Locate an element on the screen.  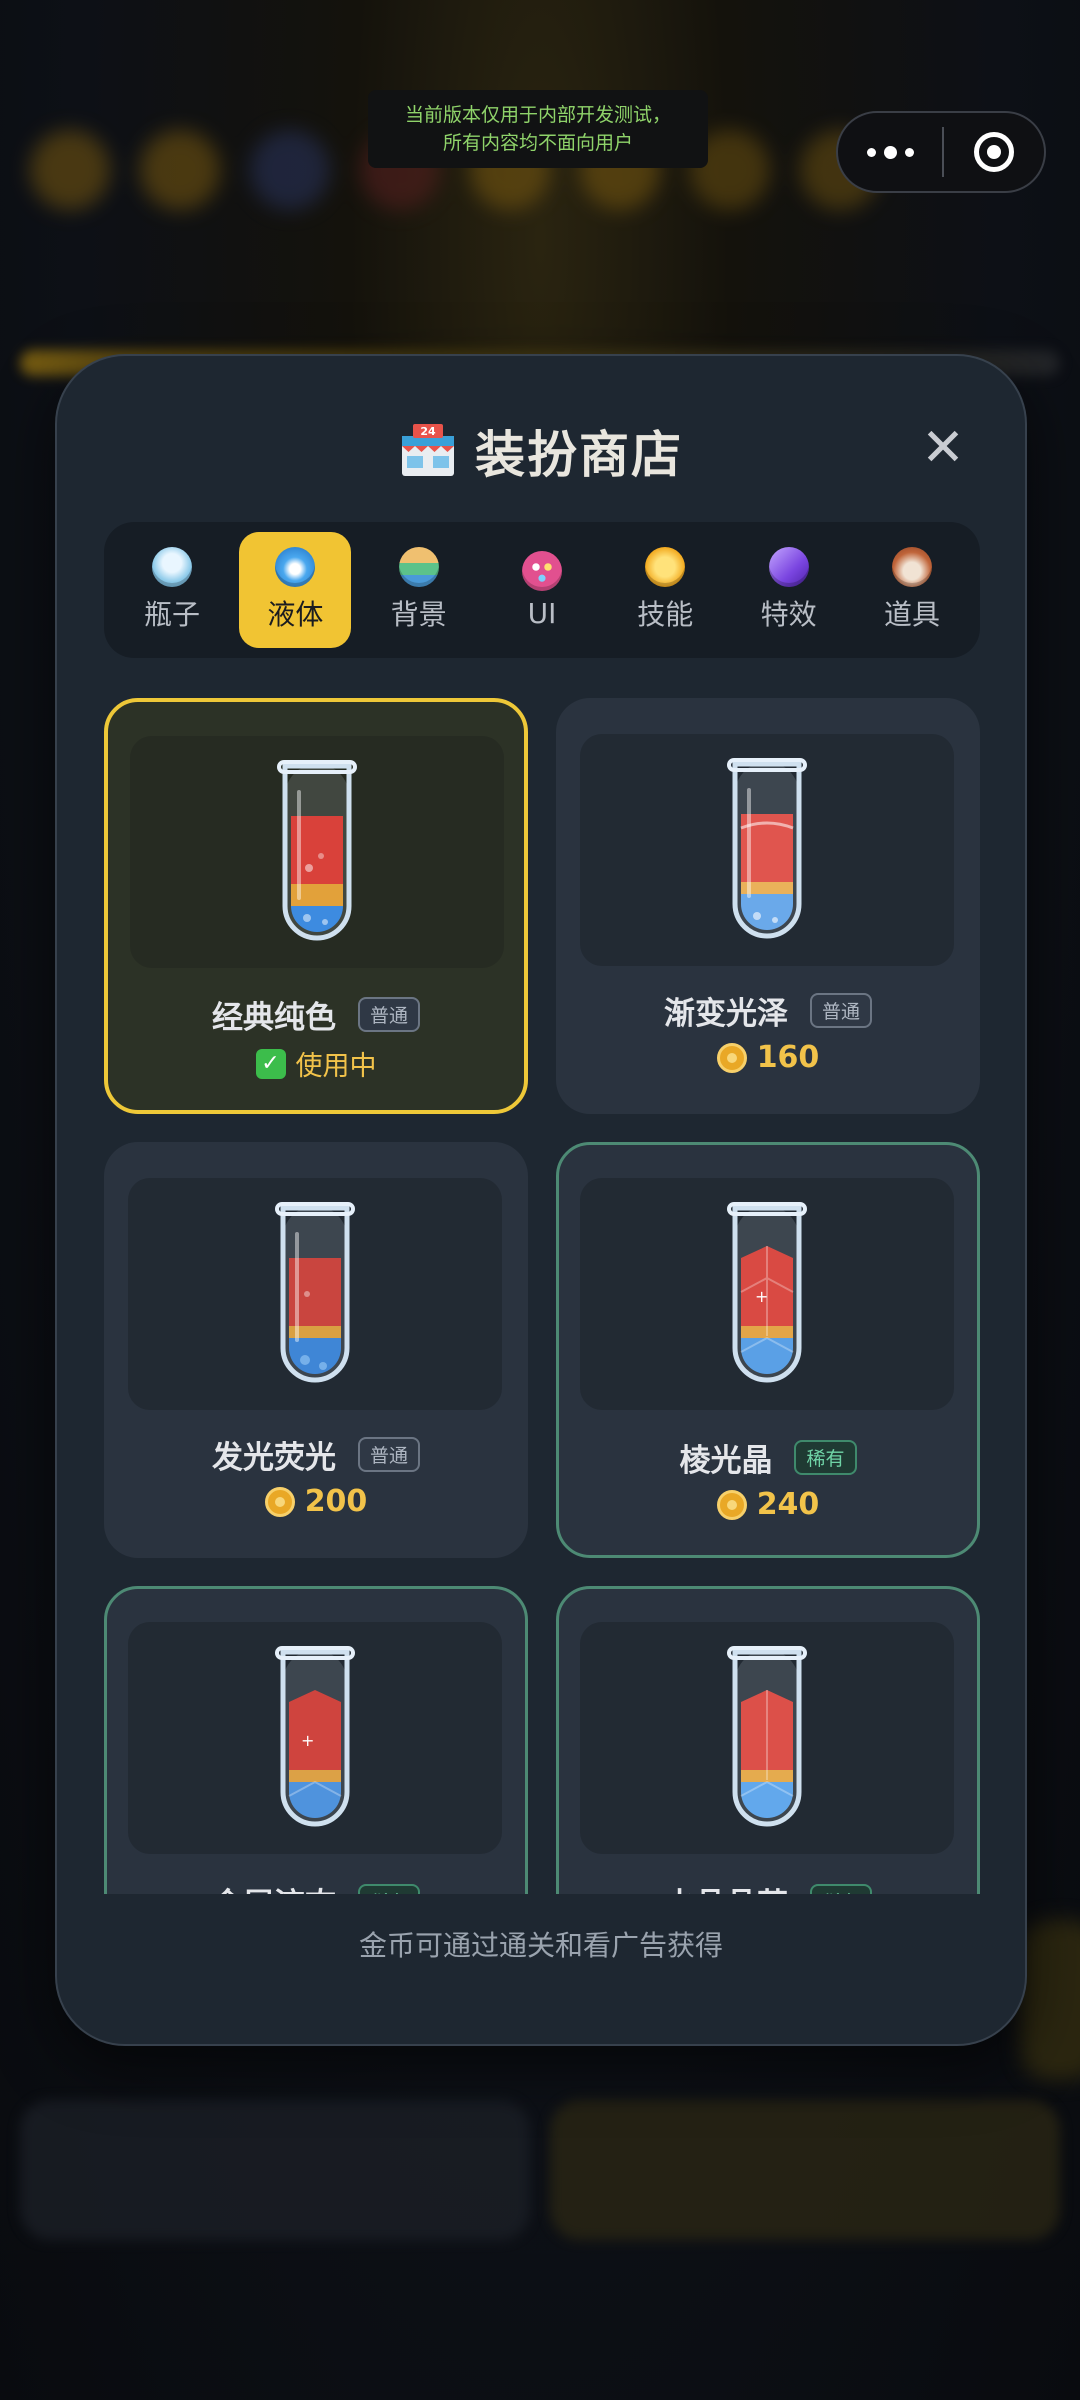
notice-line-1: 当前版本仅用于内部开发测试， is located at coordinates (537, 115).